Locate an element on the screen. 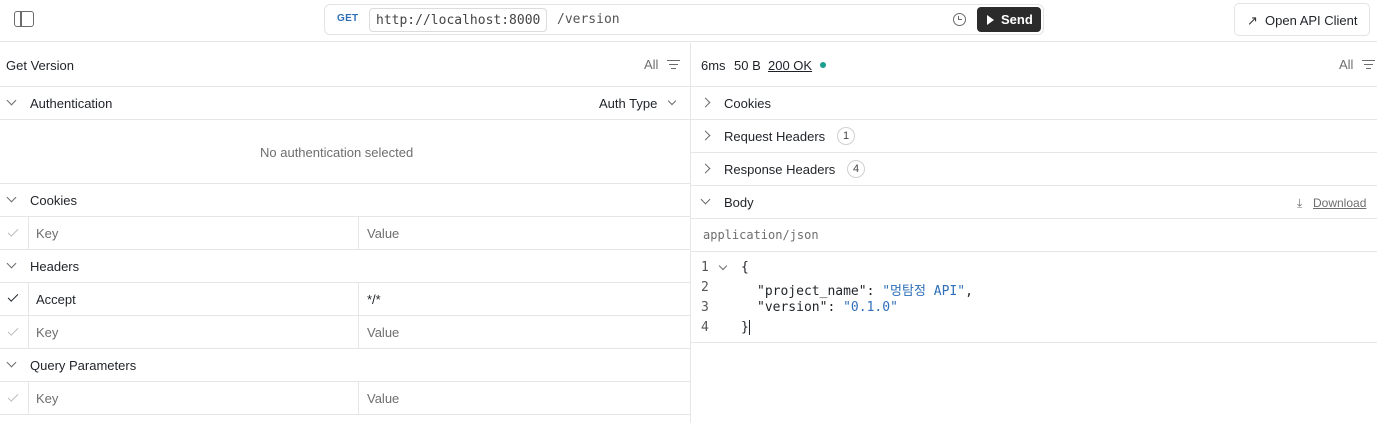  response-status: 200 OK is located at coordinates (790, 65).